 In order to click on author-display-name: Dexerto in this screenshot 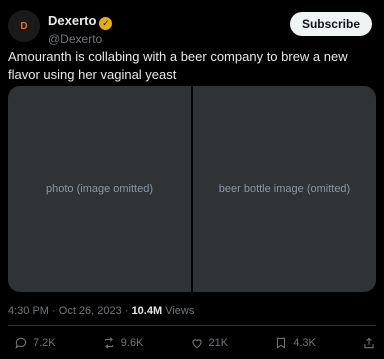, I will do `click(72, 20)`.